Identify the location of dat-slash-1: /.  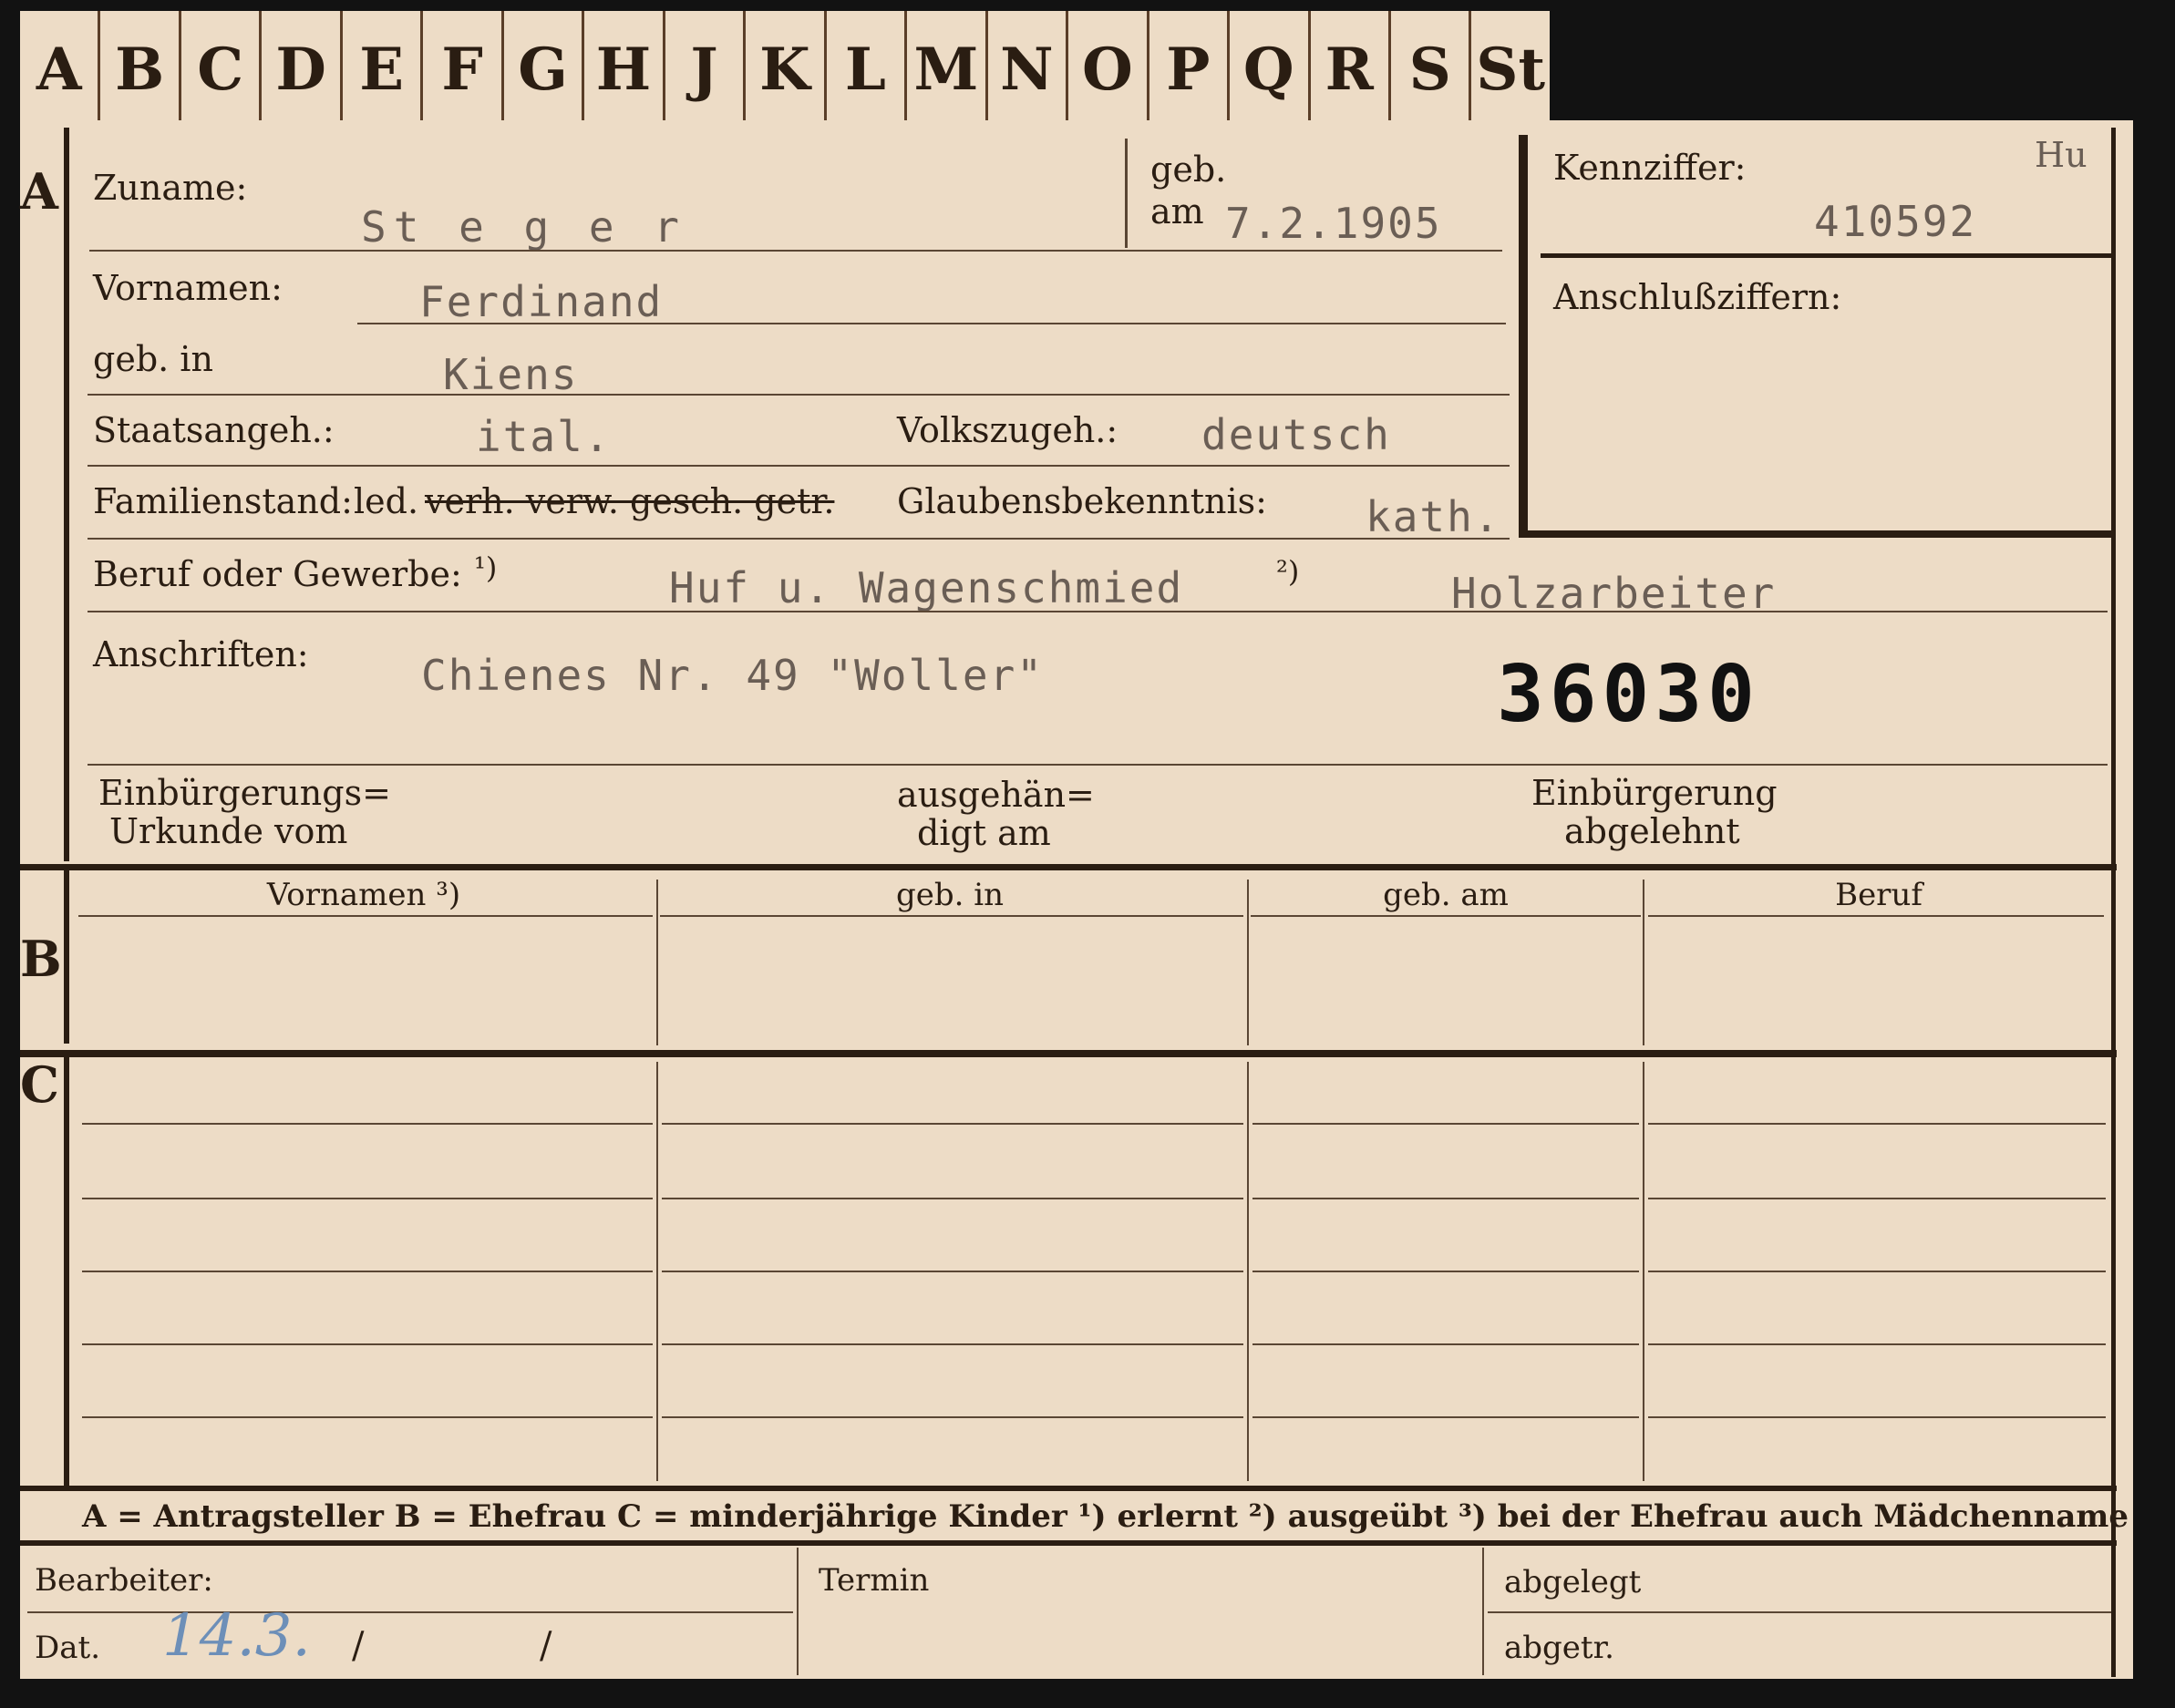
(358, 1646).